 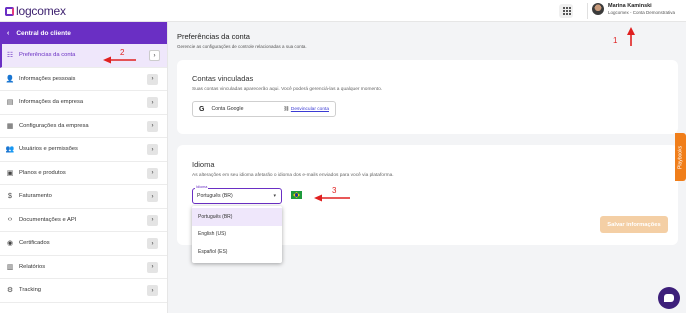 I want to click on user-org: Logcomex - Conta Demonstrativa, so click(x=642, y=12).